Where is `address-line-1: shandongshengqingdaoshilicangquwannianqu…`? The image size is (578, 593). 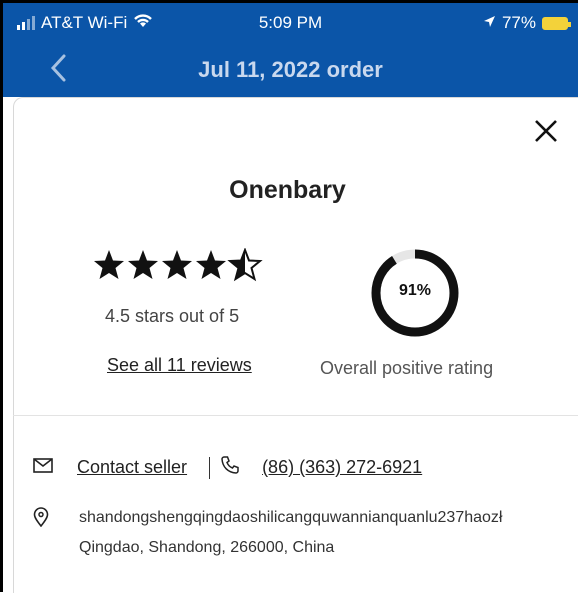 address-line-1: shandongshengqingdaoshilicangquwannianqu… is located at coordinates (291, 517).